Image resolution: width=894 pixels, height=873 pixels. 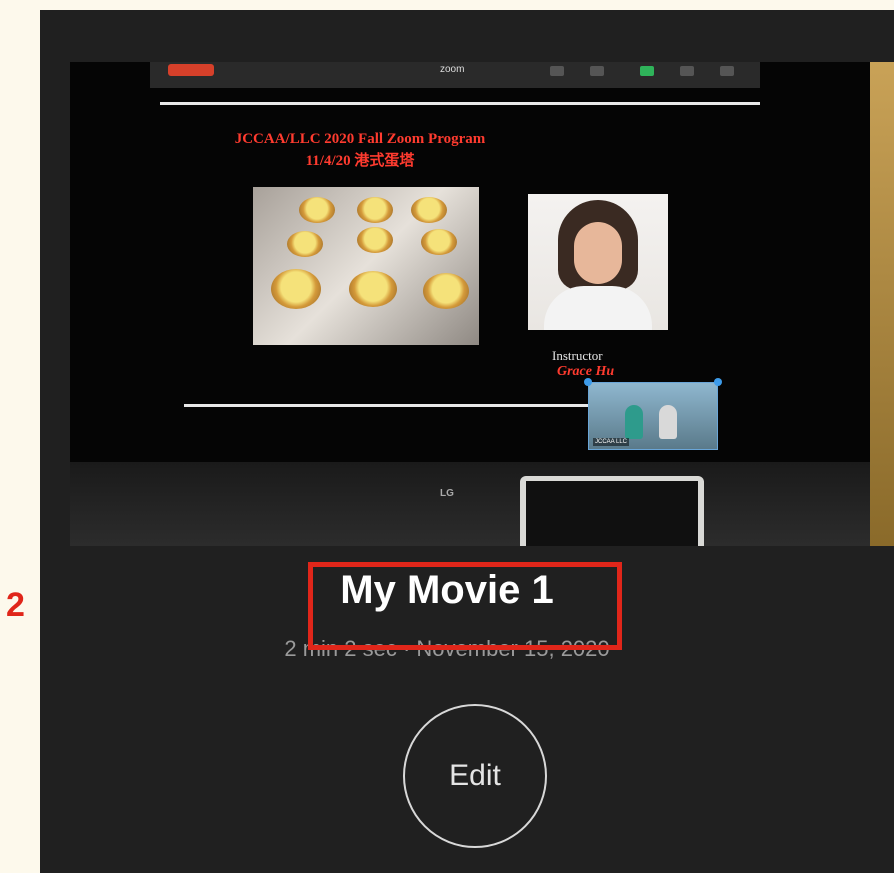 I want to click on edit-button: Edit, so click(x=475, y=776).